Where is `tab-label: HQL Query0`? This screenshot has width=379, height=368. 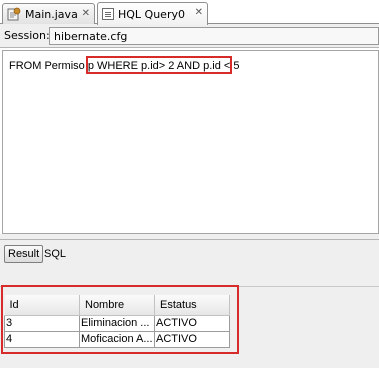 tab-label: HQL Query0 is located at coordinates (151, 14).